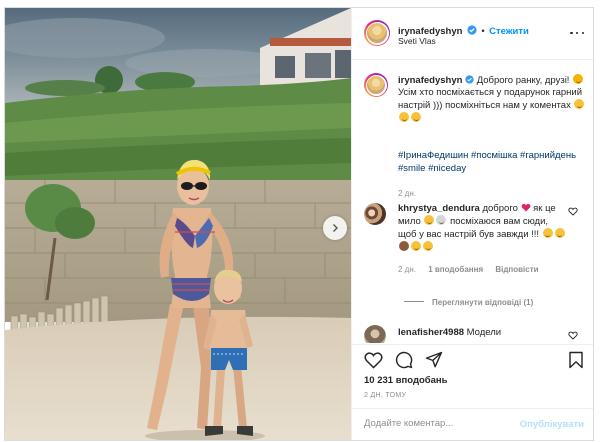 The height and width of the screenshot is (442, 600). I want to click on next-photo-button, so click(335, 228).